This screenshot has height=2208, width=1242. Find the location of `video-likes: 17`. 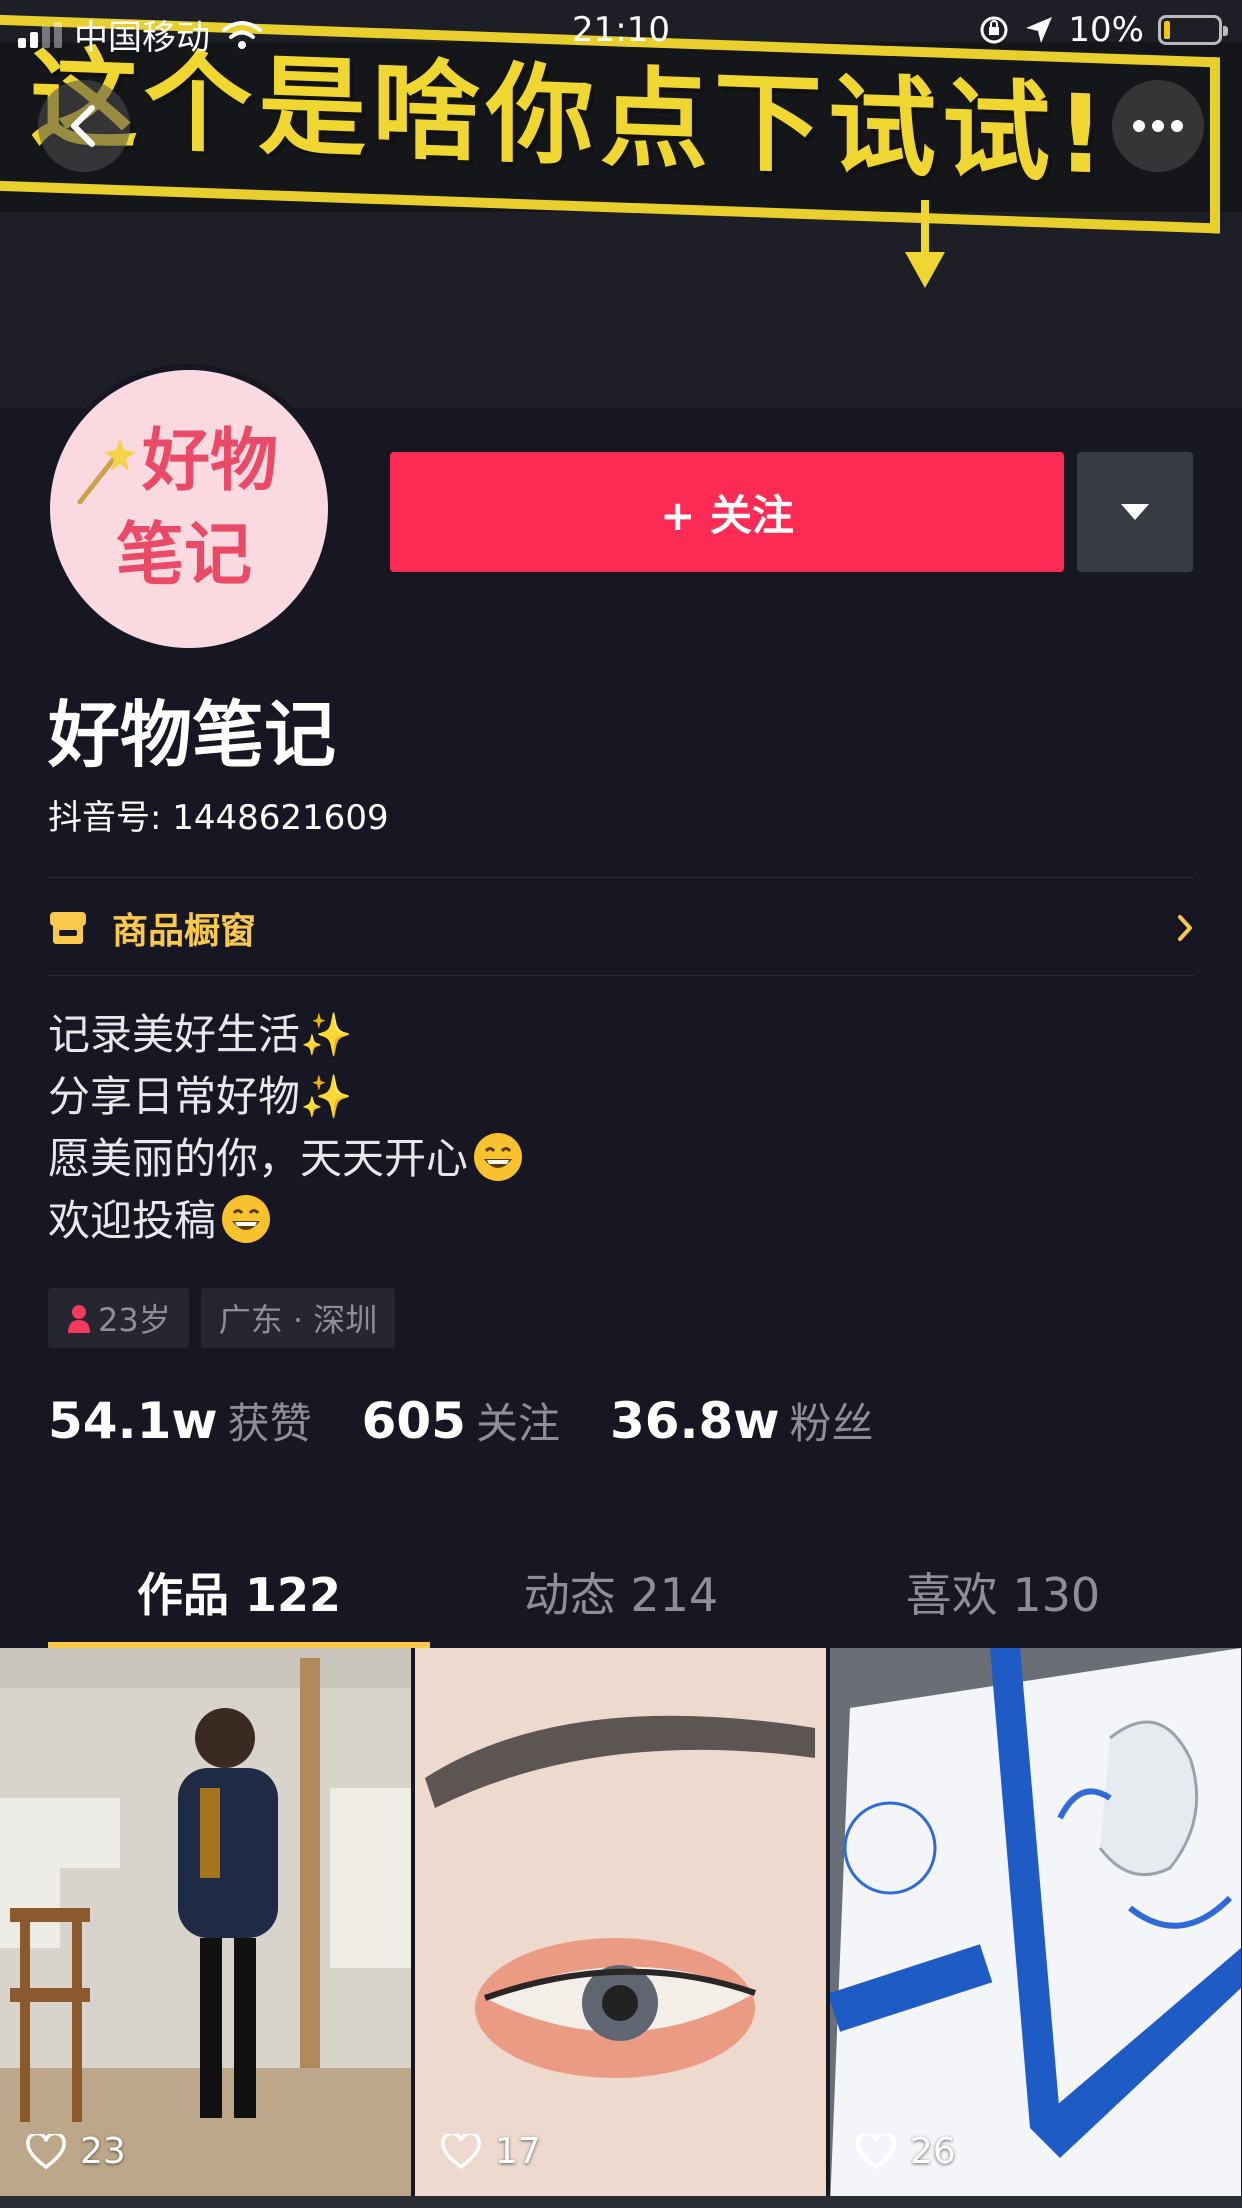

video-likes: 17 is located at coordinates (491, 2151).